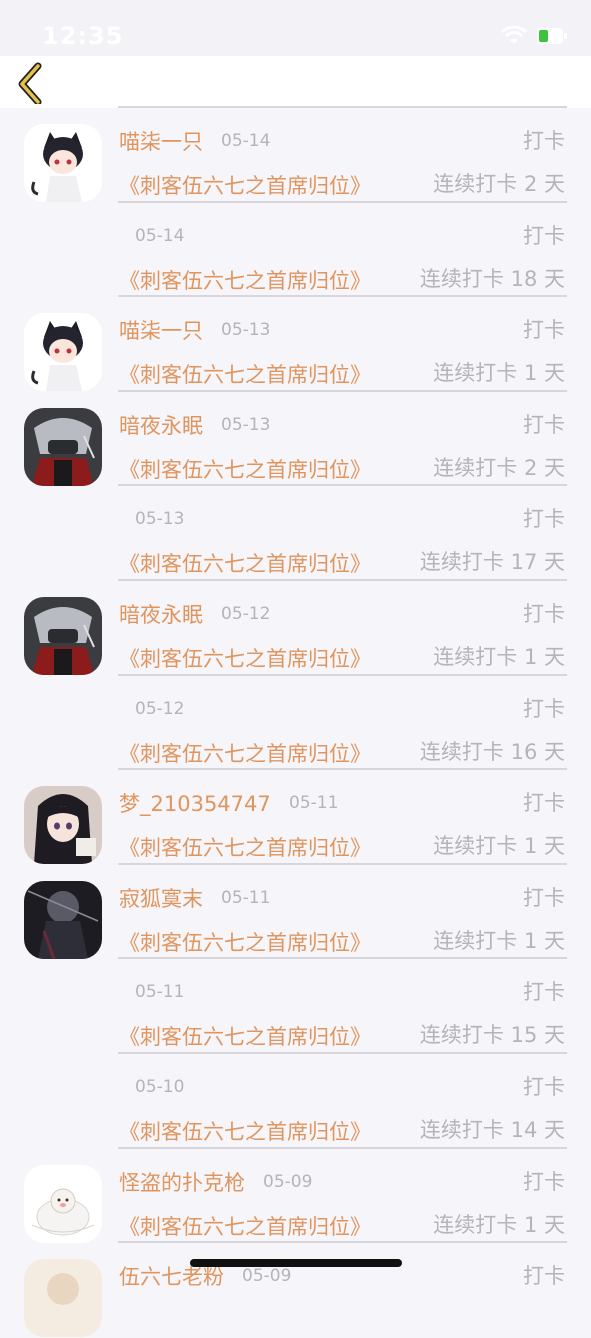 This screenshot has width=591, height=1338. Describe the element at coordinates (492, 562) in the screenshot. I see `streak-count: 连续打卡 17 天` at that location.